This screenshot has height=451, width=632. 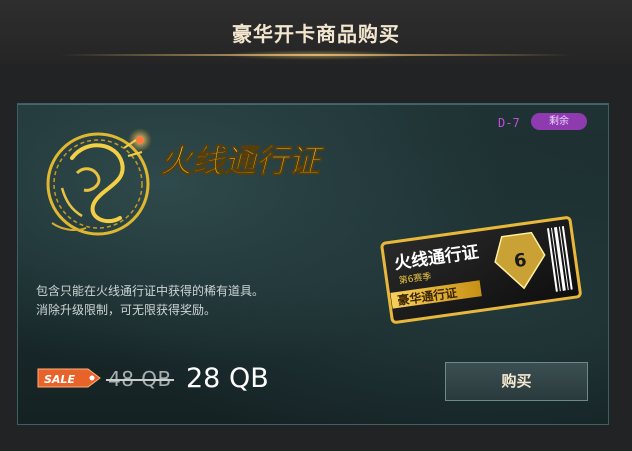 What do you see at coordinates (99, 182) in the screenshot?
I see `dragon-emblem-icon` at bounding box center [99, 182].